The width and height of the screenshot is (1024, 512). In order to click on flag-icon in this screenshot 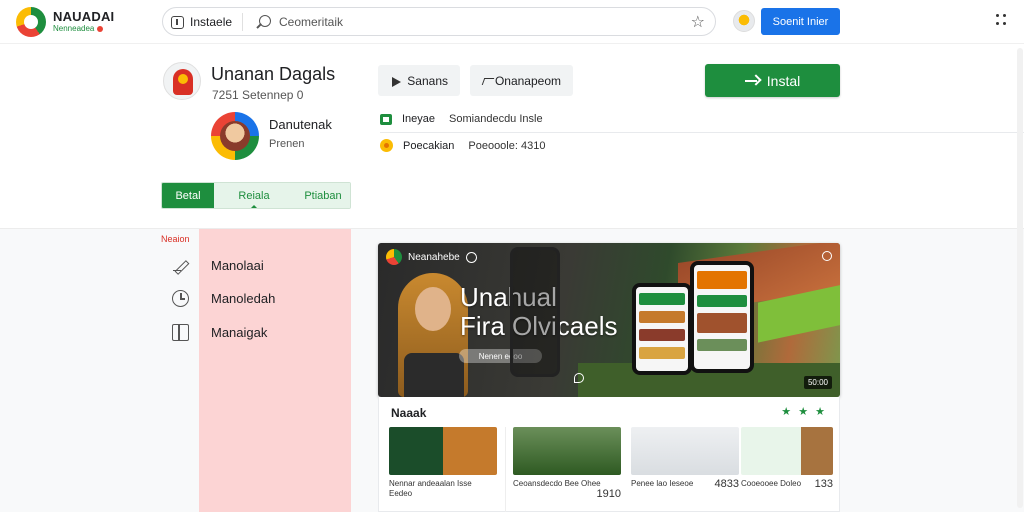, I will do `click(386, 119)`.